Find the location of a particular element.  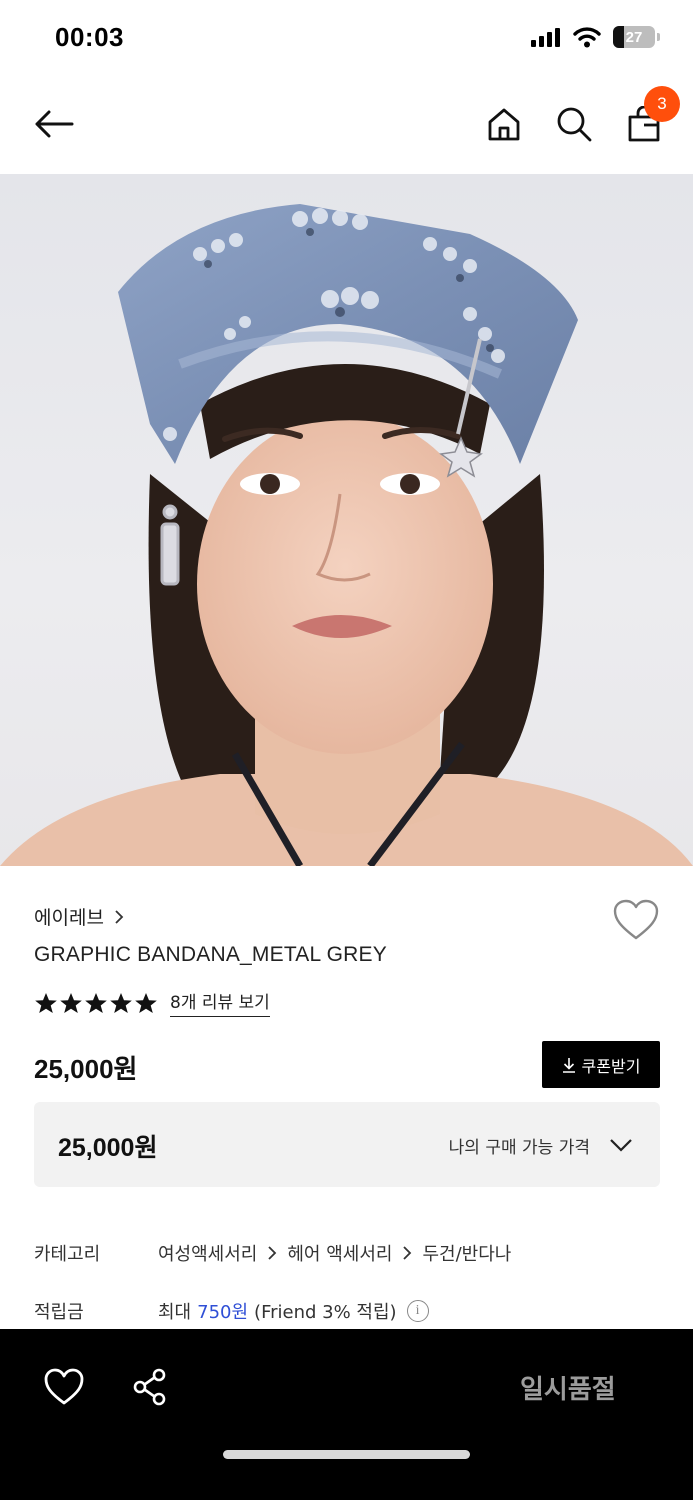

info-icon: i is located at coordinates (417, 1311).